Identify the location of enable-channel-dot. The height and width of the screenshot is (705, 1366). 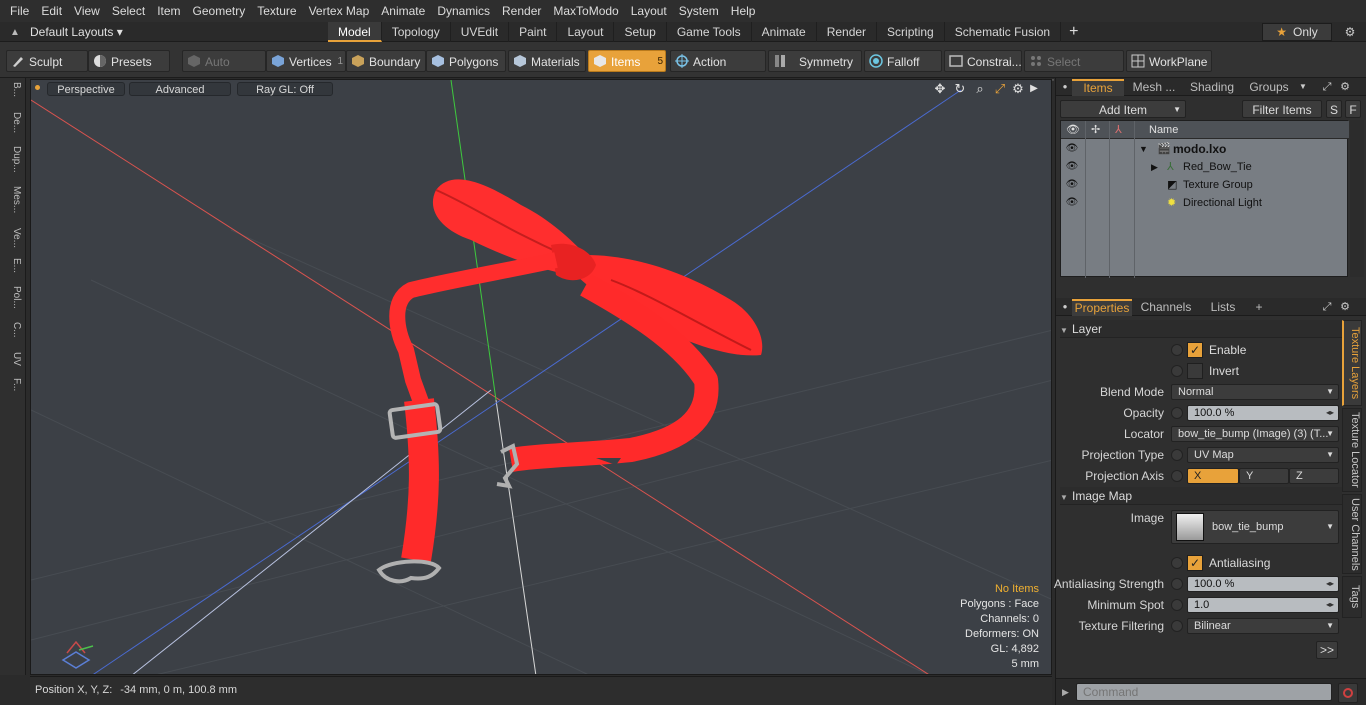
(1177, 350).